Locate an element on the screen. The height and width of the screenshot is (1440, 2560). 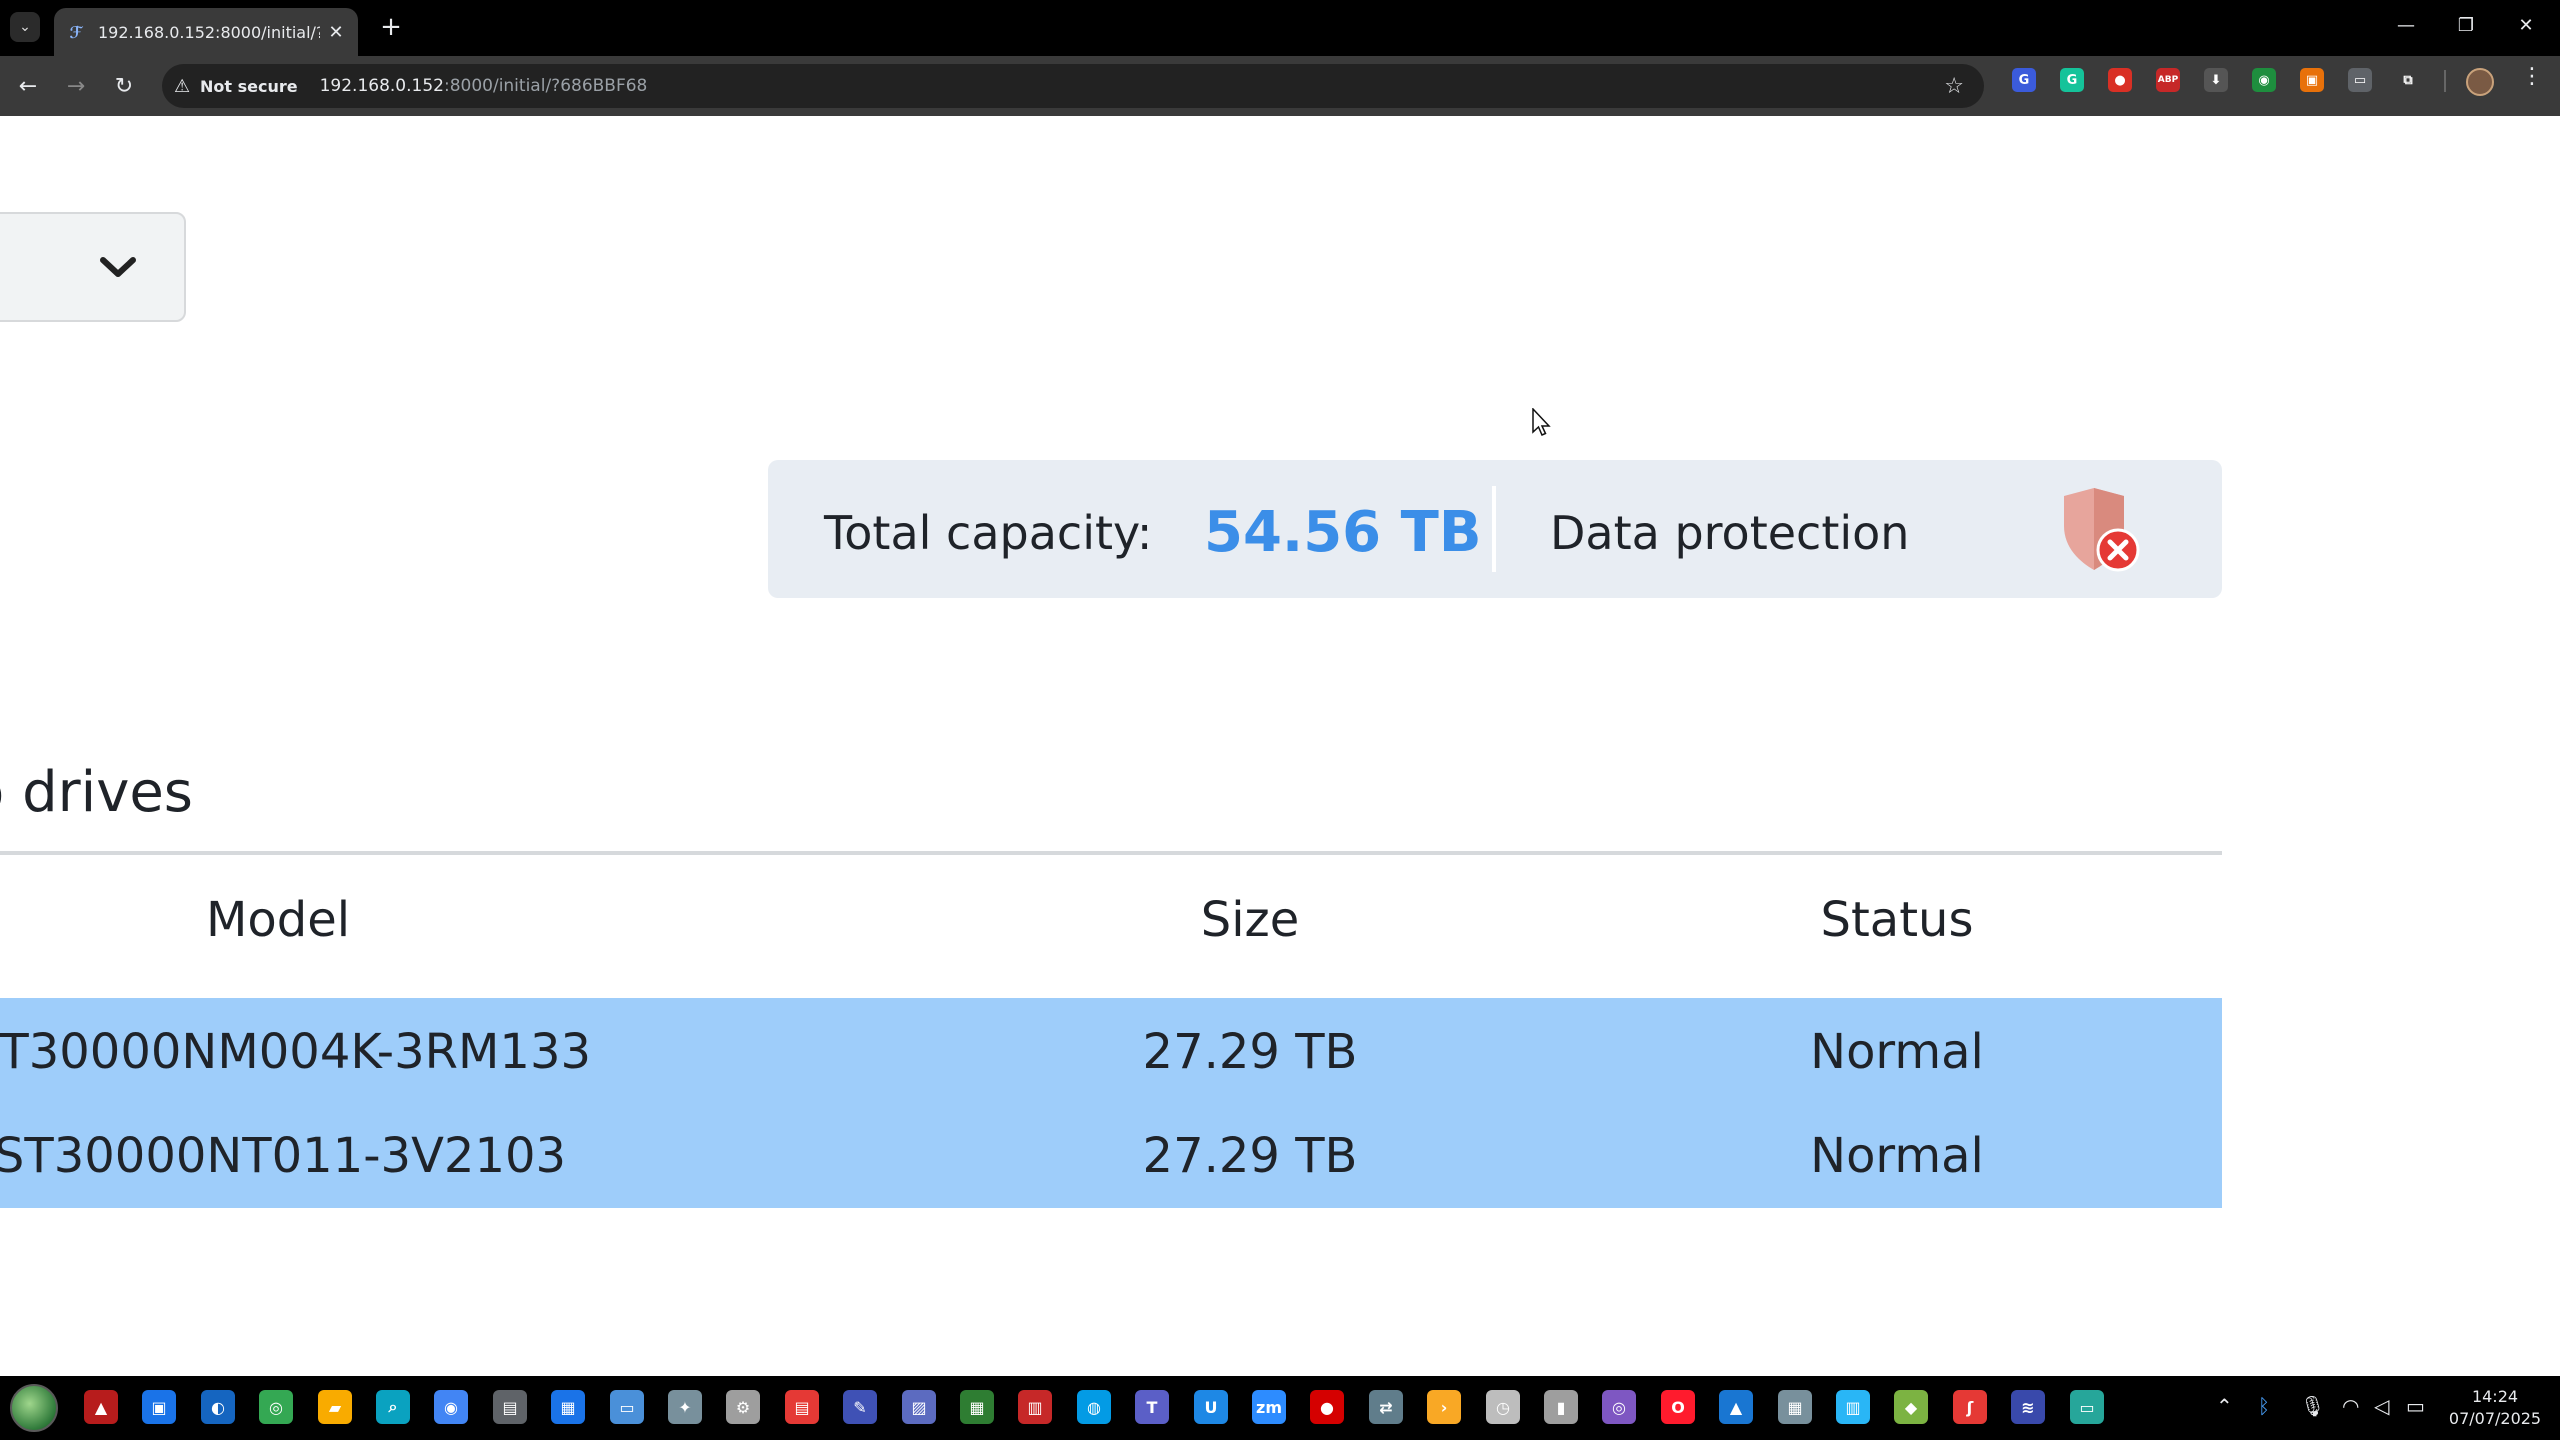
chart-app-icon: ▲ is located at coordinates (1736, 1407).